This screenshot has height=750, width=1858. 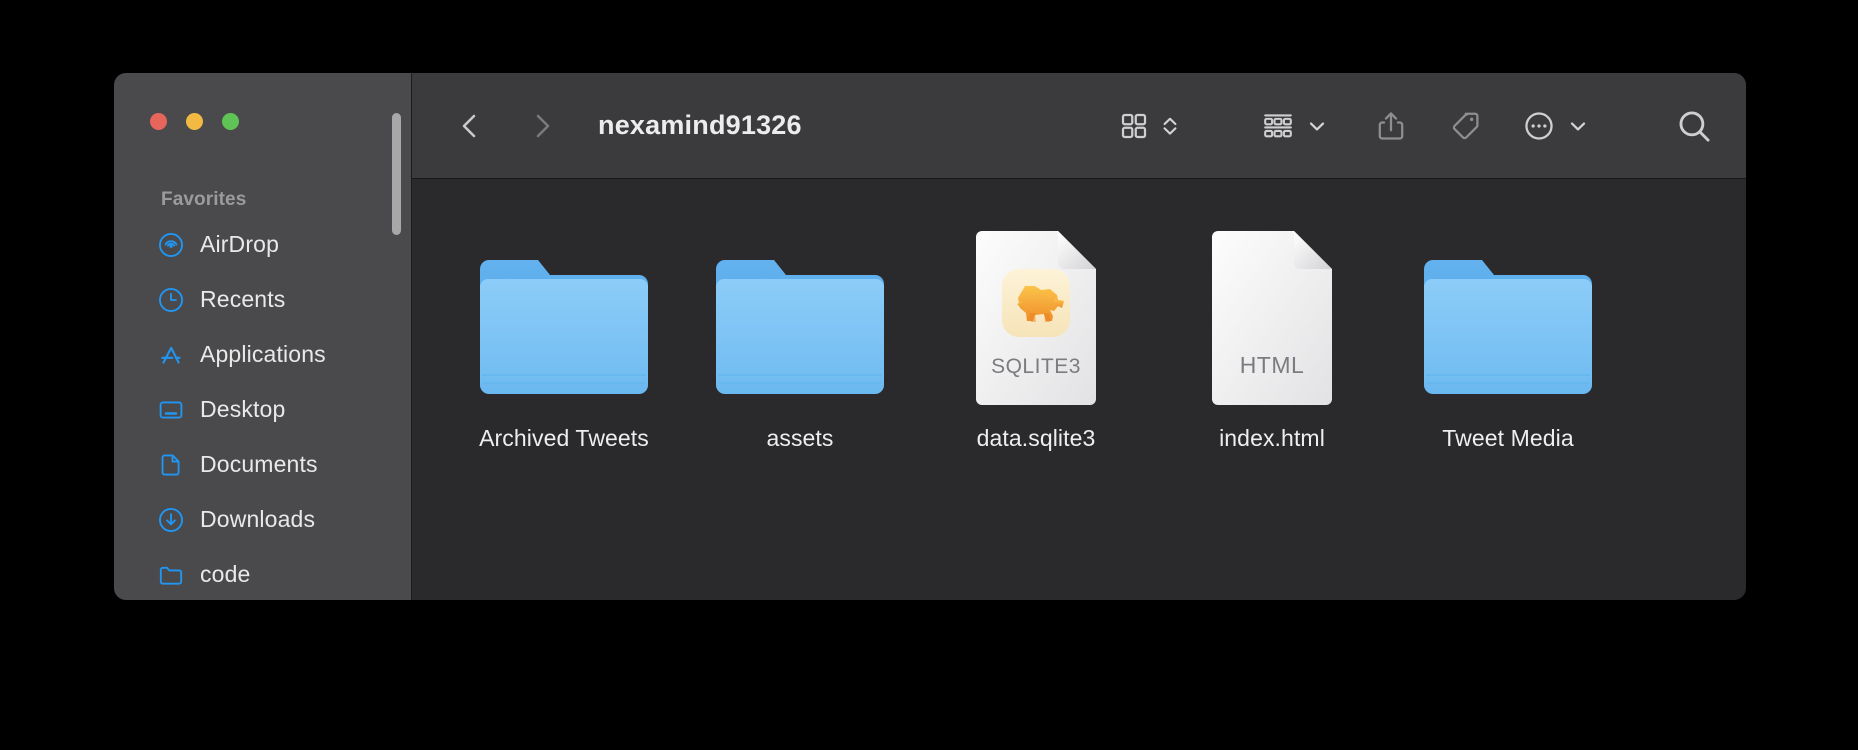 What do you see at coordinates (1150, 126) in the screenshot?
I see `view-mode-control` at bounding box center [1150, 126].